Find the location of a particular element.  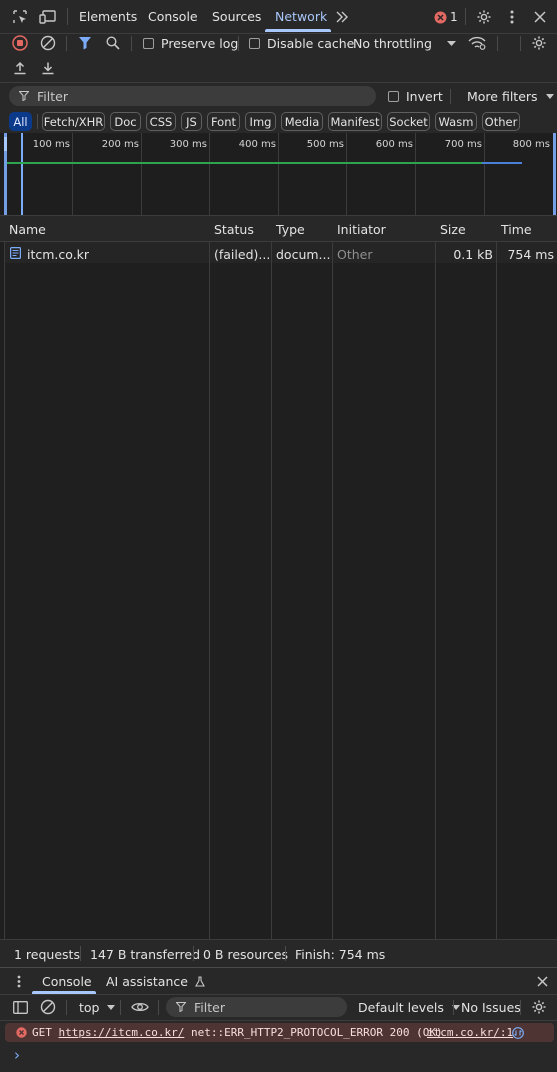

request-name: itcm.co.kr is located at coordinates (58, 254).